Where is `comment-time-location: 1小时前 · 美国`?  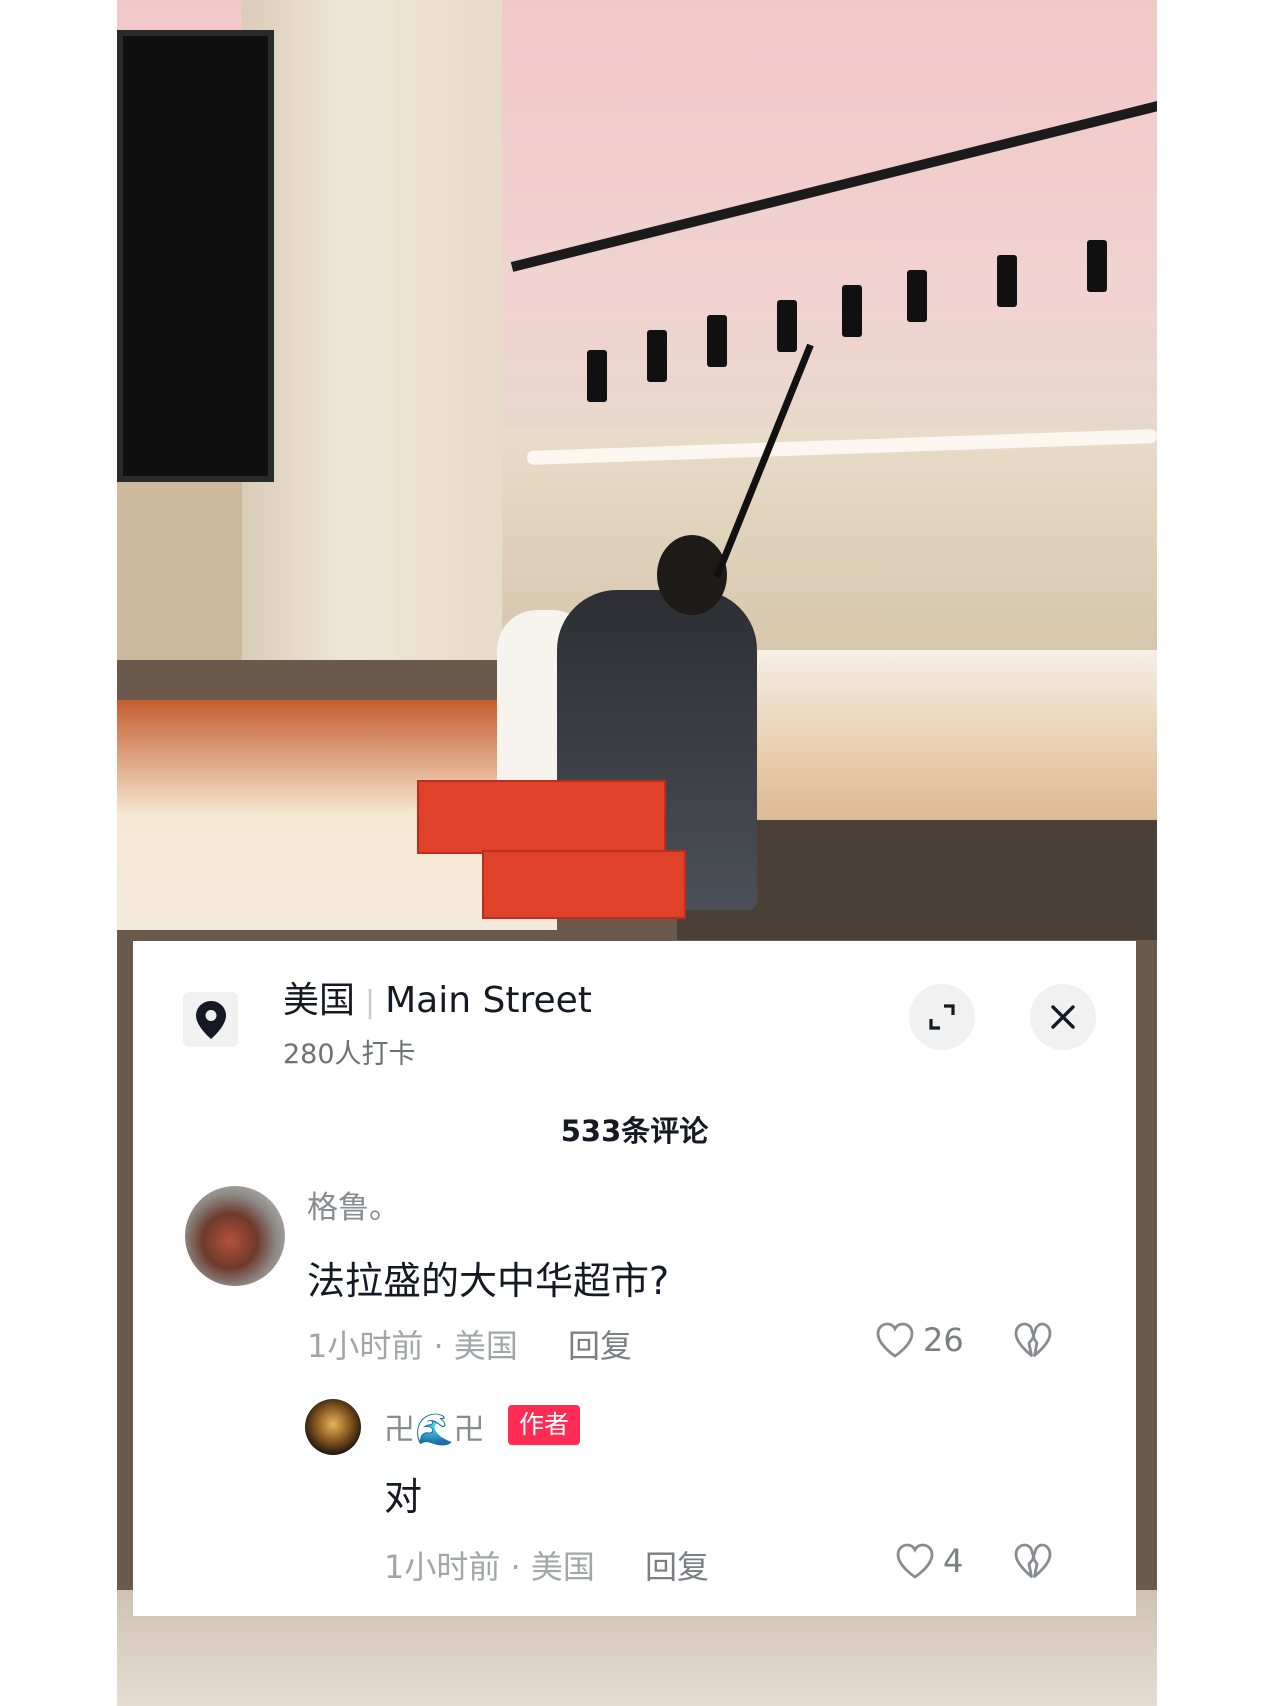 comment-time-location: 1小时前 · 美国 is located at coordinates (412, 1346).